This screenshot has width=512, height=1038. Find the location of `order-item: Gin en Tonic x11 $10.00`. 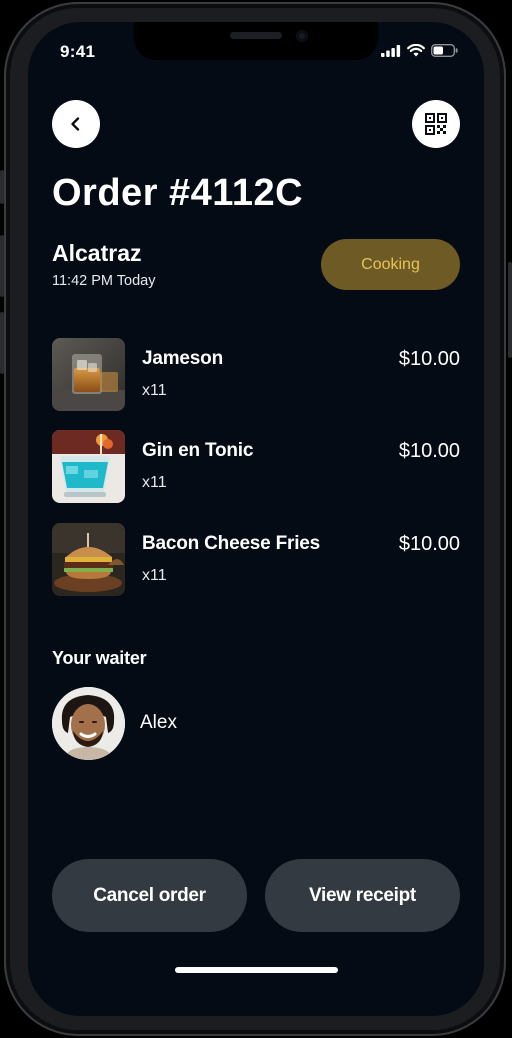

order-item: Gin en Tonic x11 $10.00 is located at coordinates (256, 467).